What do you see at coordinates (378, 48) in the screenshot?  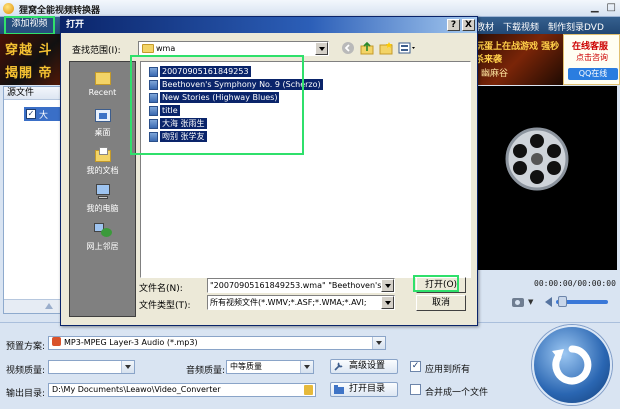 I see `dialog-toolbar` at bounding box center [378, 48].